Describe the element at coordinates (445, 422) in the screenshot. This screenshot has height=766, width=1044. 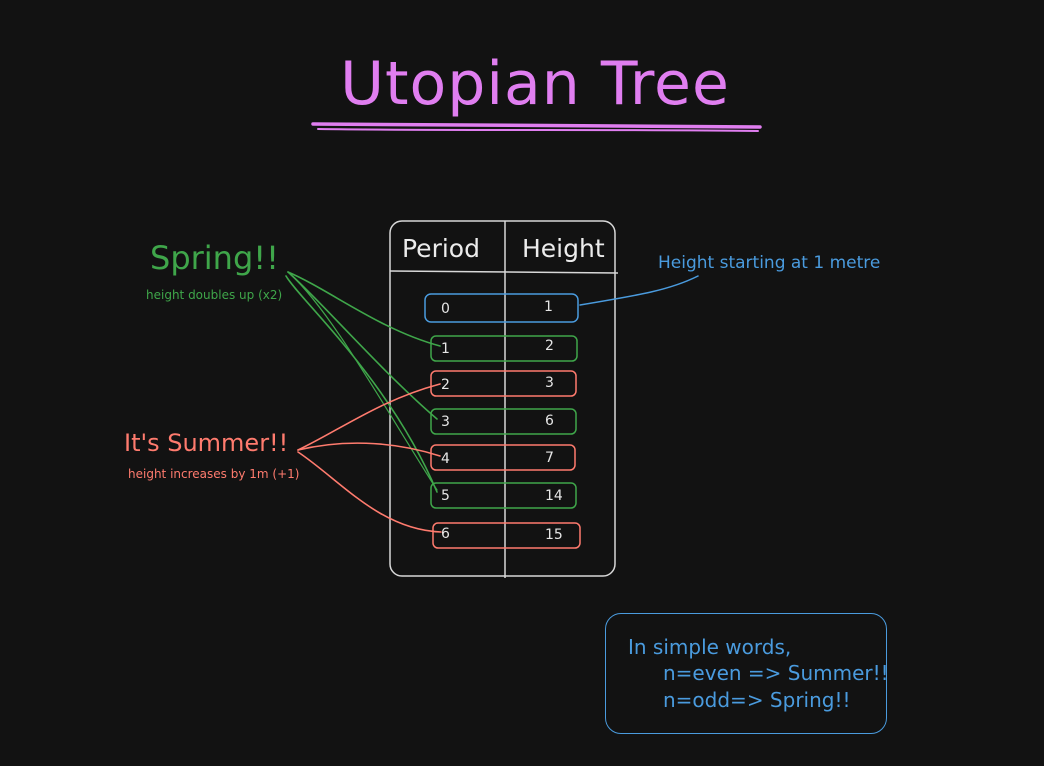
I see `row-3-period: 3` at that location.